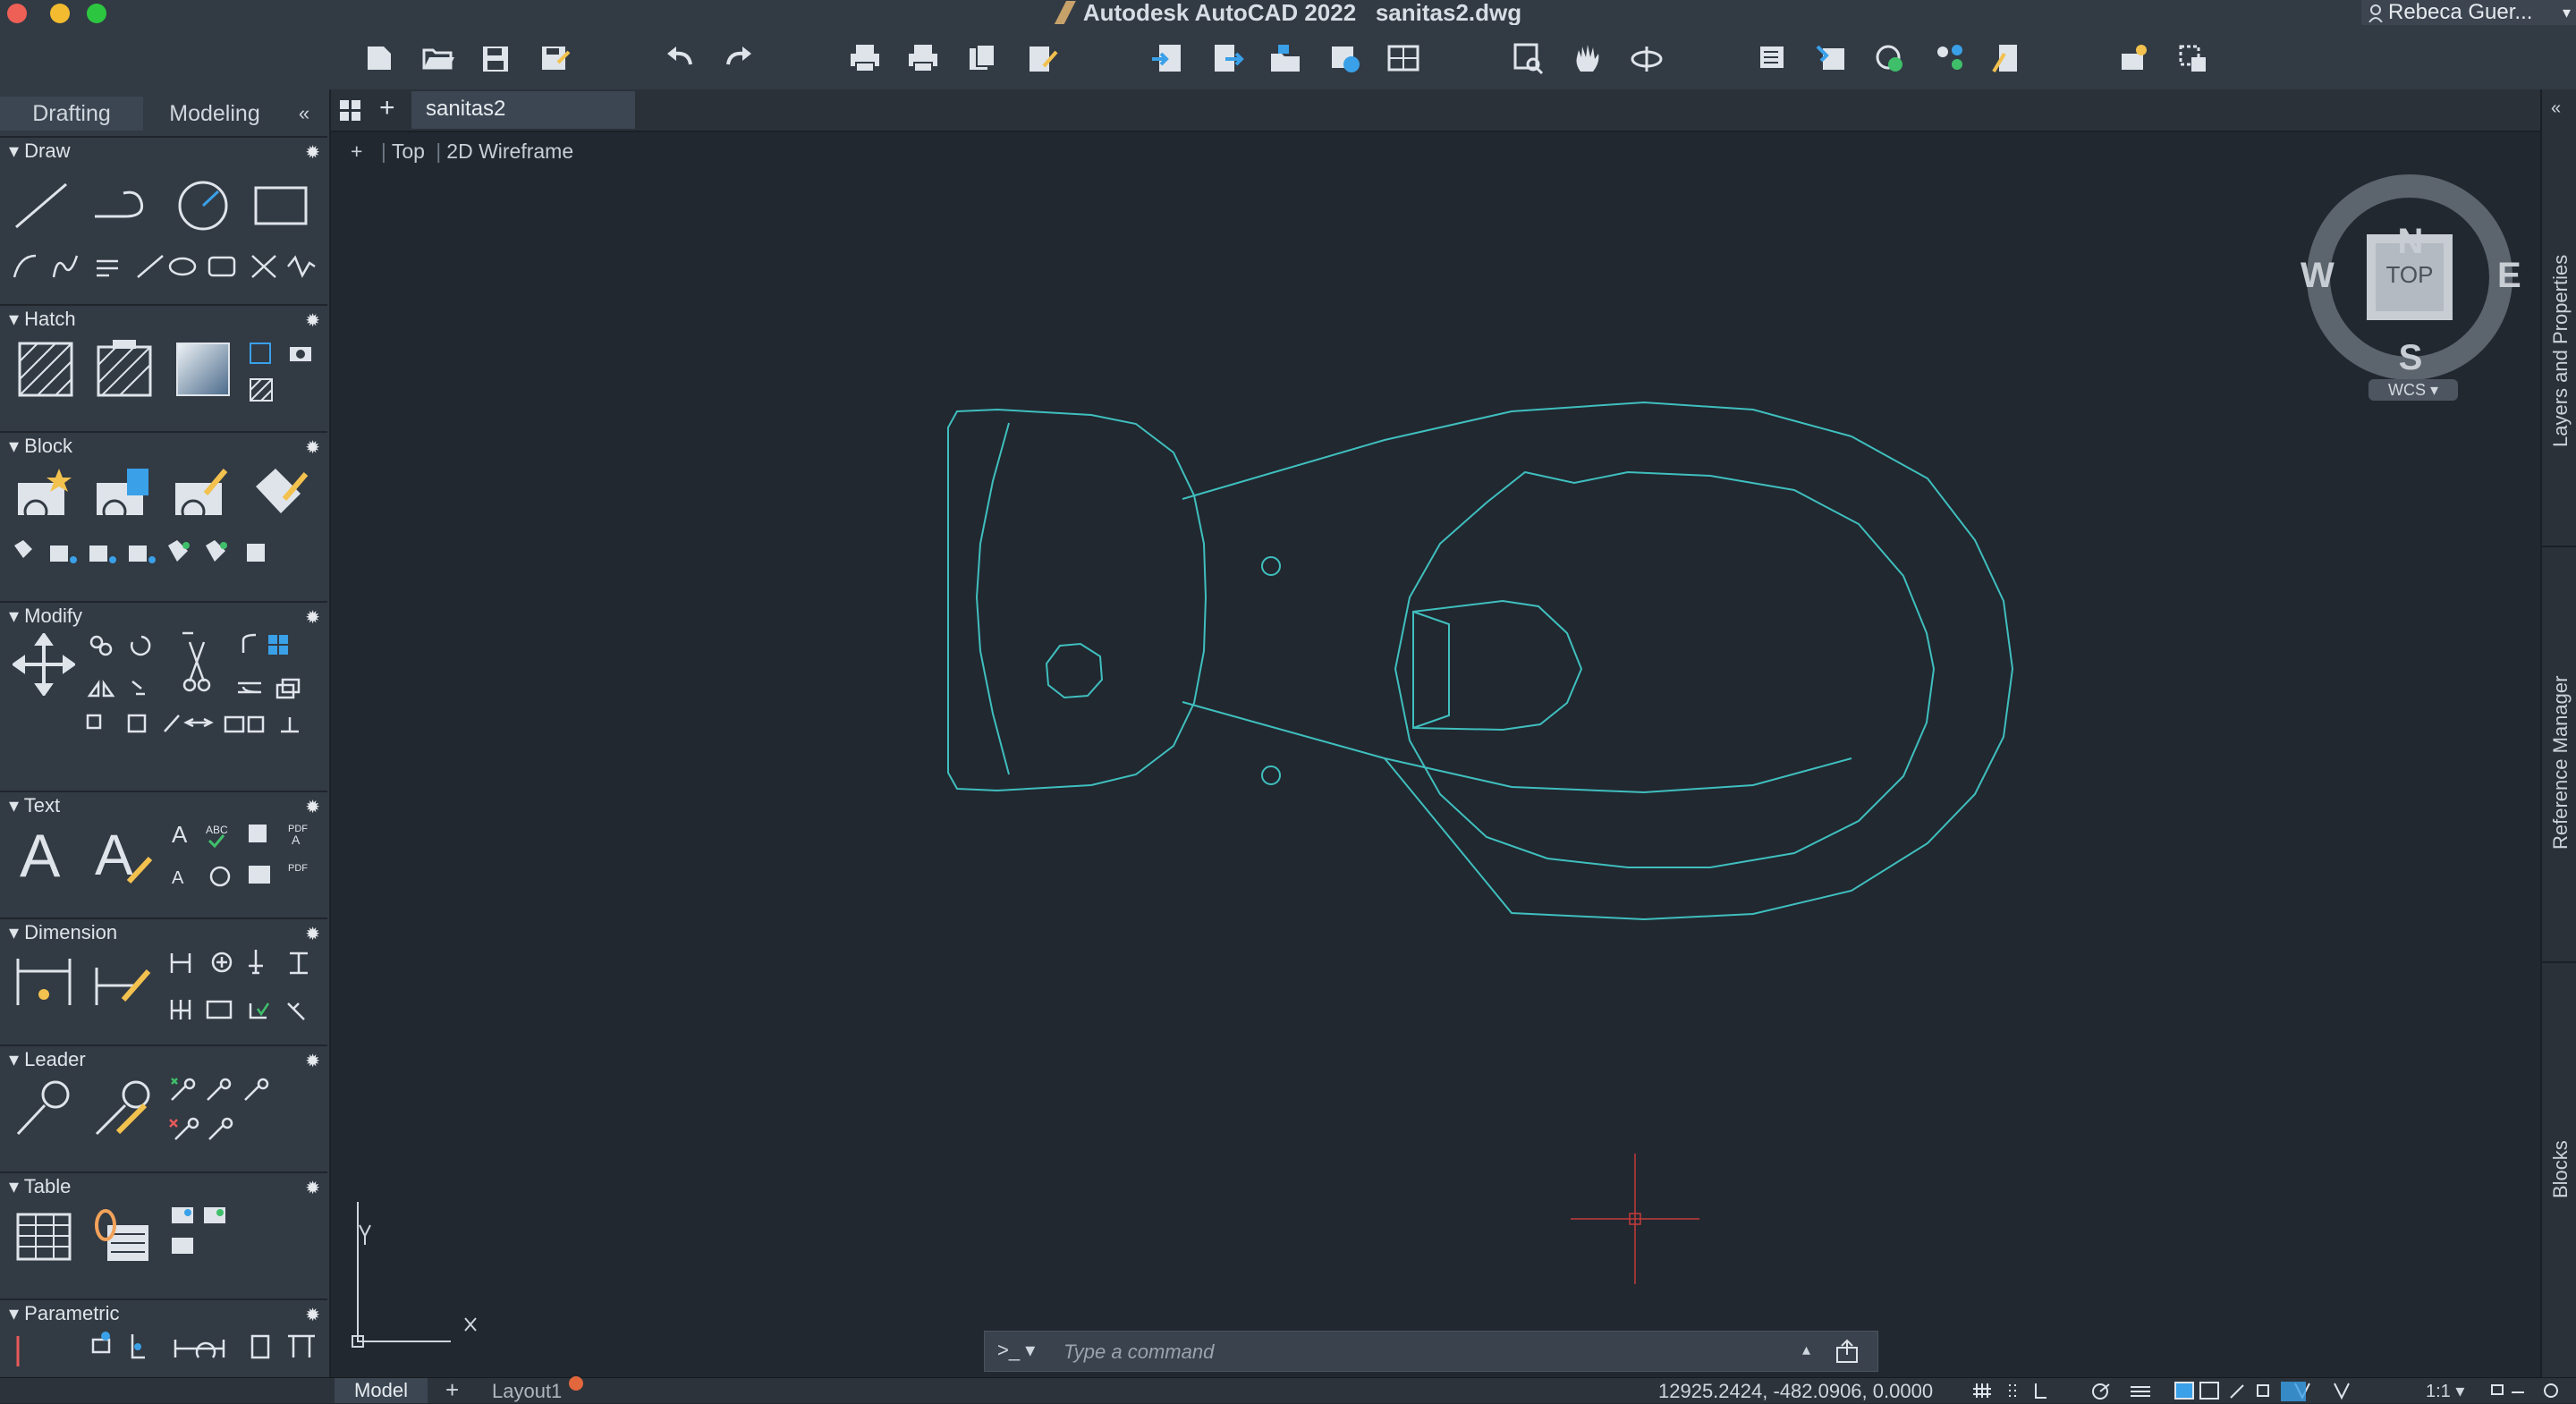 The width and height of the screenshot is (2576, 1404). What do you see at coordinates (203, 206) in the screenshot?
I see `circle-icon` at bounding box center [203, 206].